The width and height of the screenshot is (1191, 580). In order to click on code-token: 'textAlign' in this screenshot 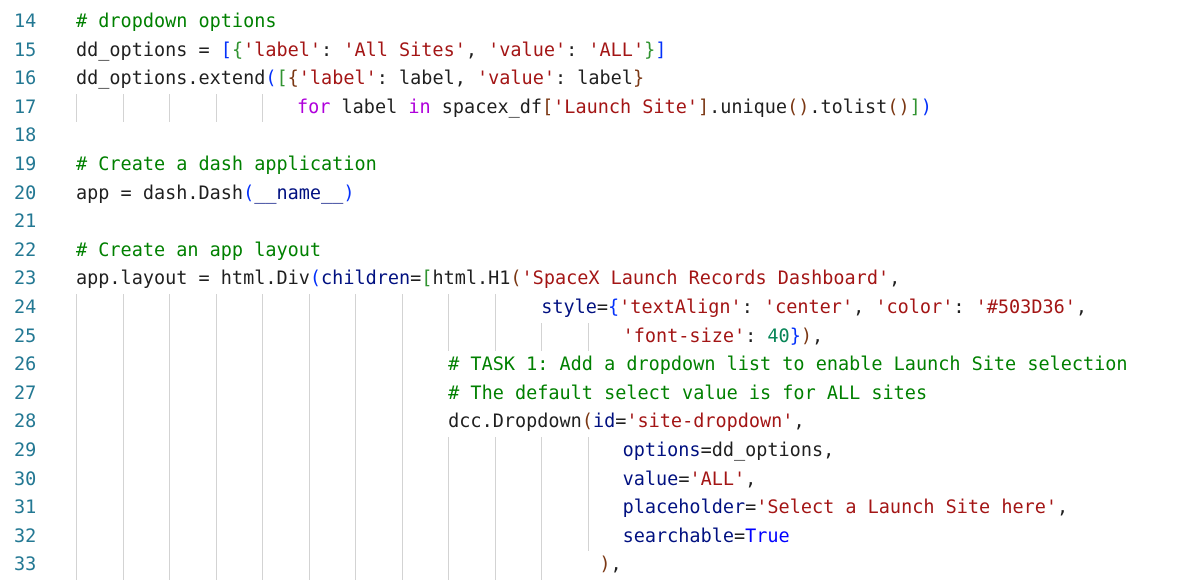, I will do `click(680, 307)`.